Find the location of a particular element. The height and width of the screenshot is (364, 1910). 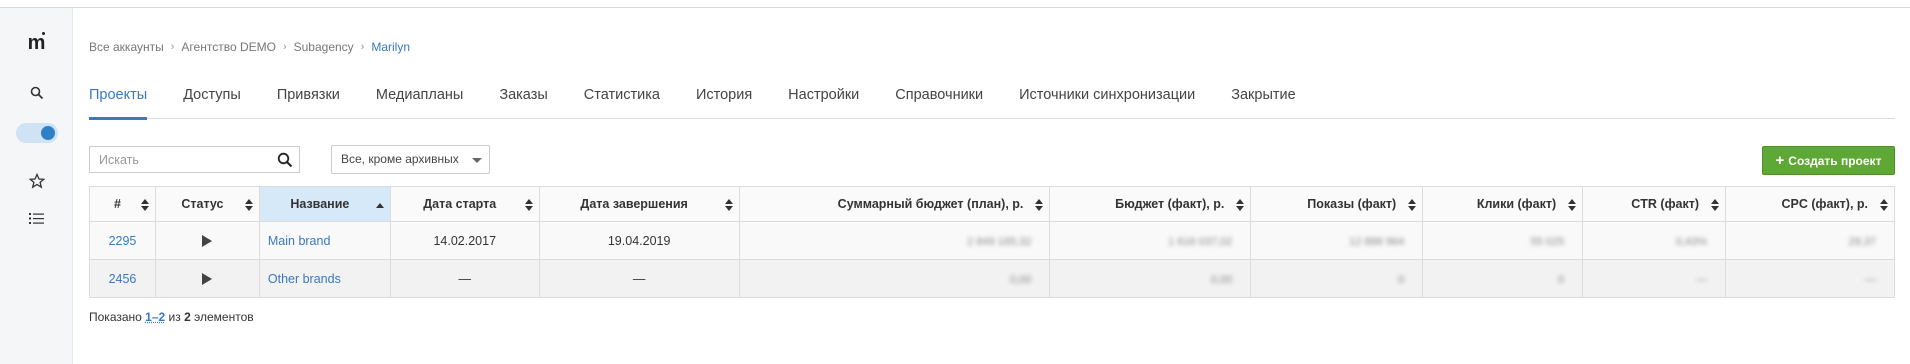

clicks-cell: 0 is located at coordinates (1503, 278).